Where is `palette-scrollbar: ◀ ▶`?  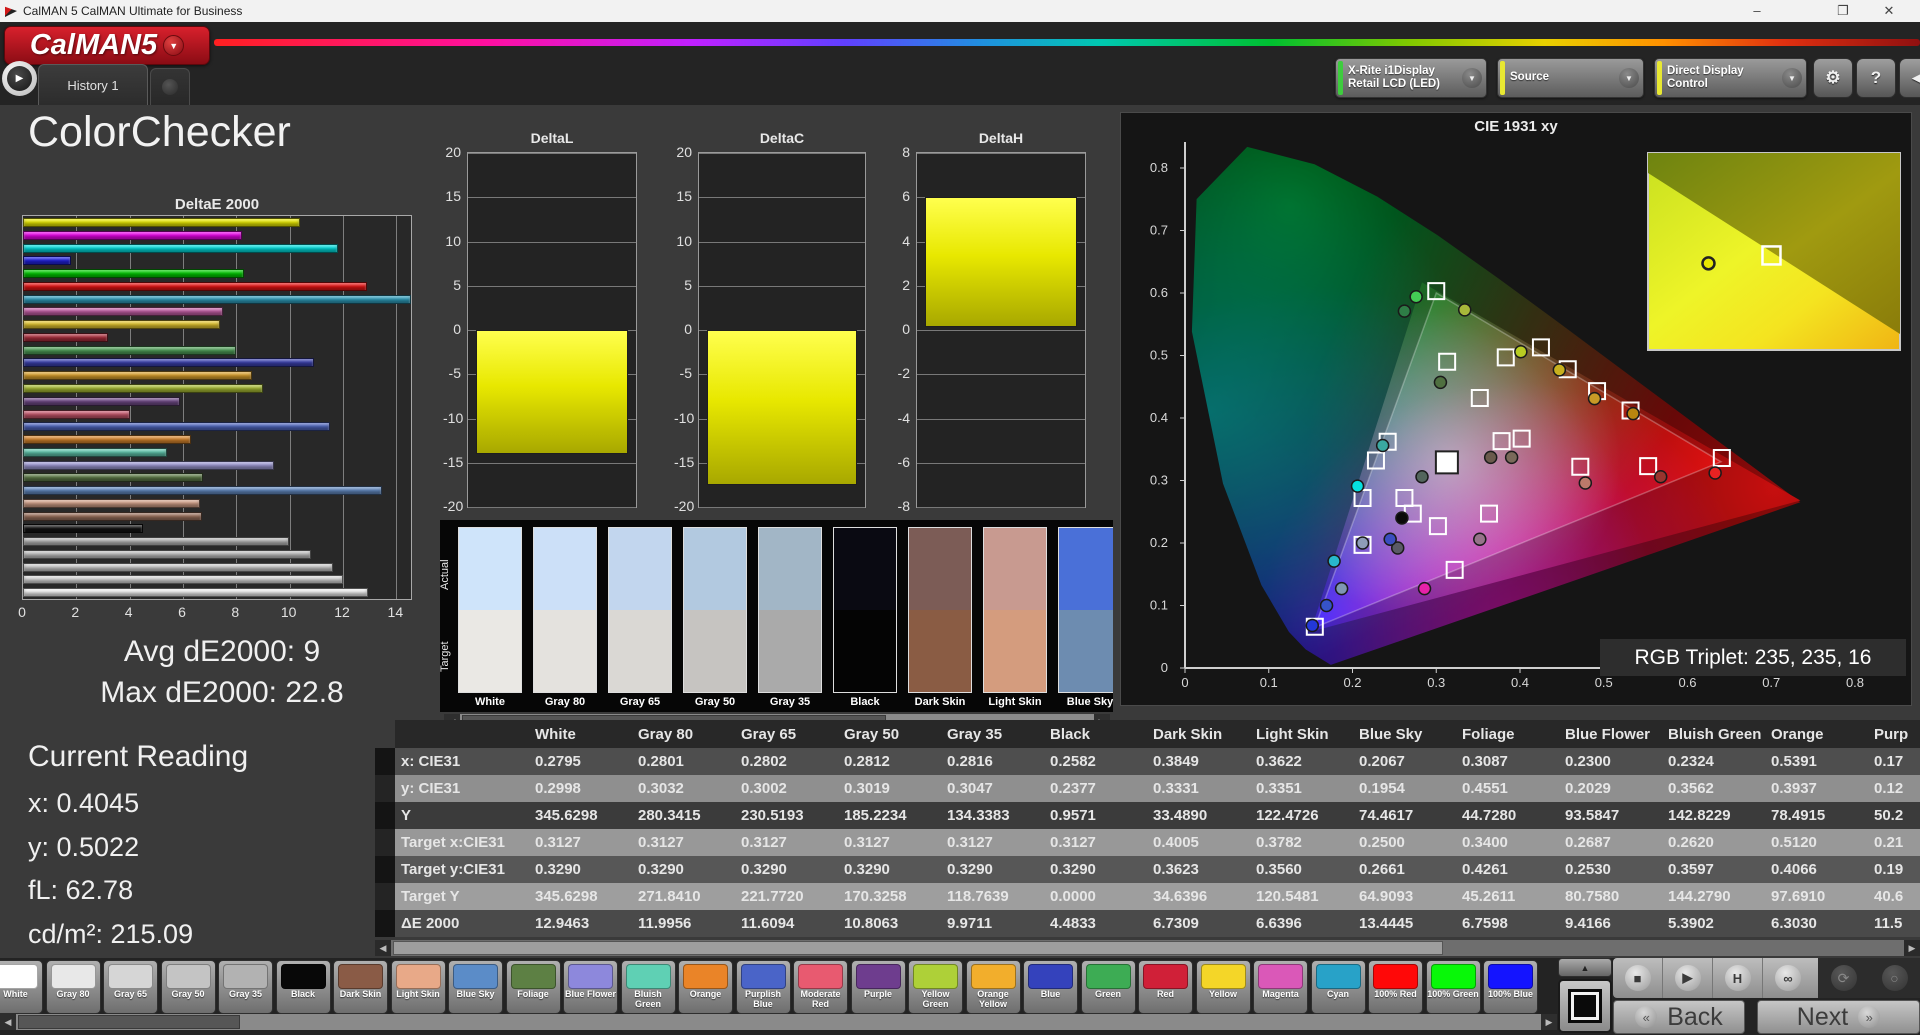 palette-scrollbar: ◀ ▶ is located at coordinates (778, 1022).